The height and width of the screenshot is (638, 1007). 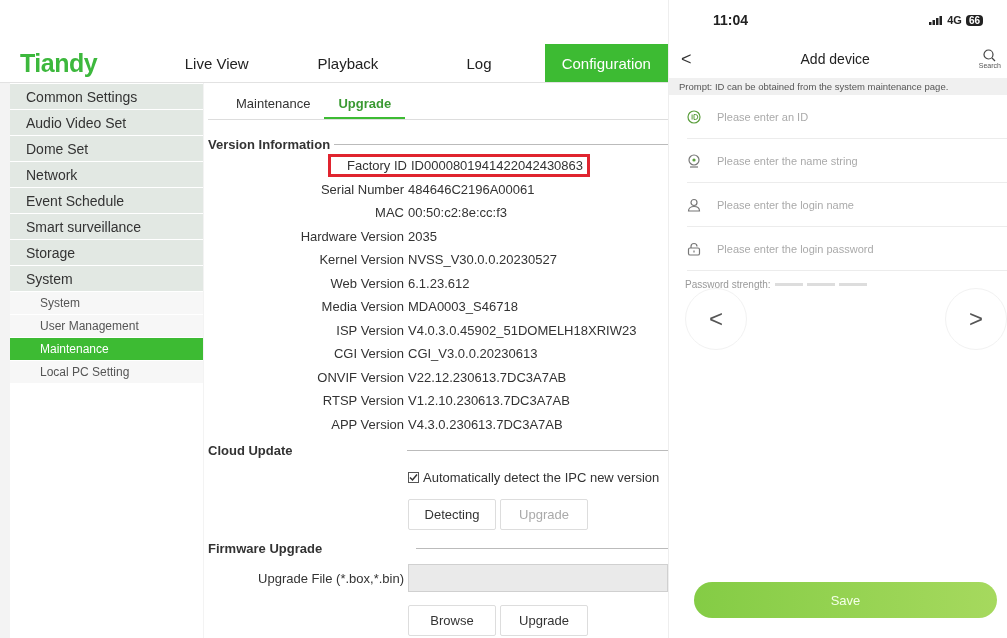 What do you see at coordinates (377, 166) in the screenshot?
I see `info-label: Factory ID` at bounding box center [377, 166].